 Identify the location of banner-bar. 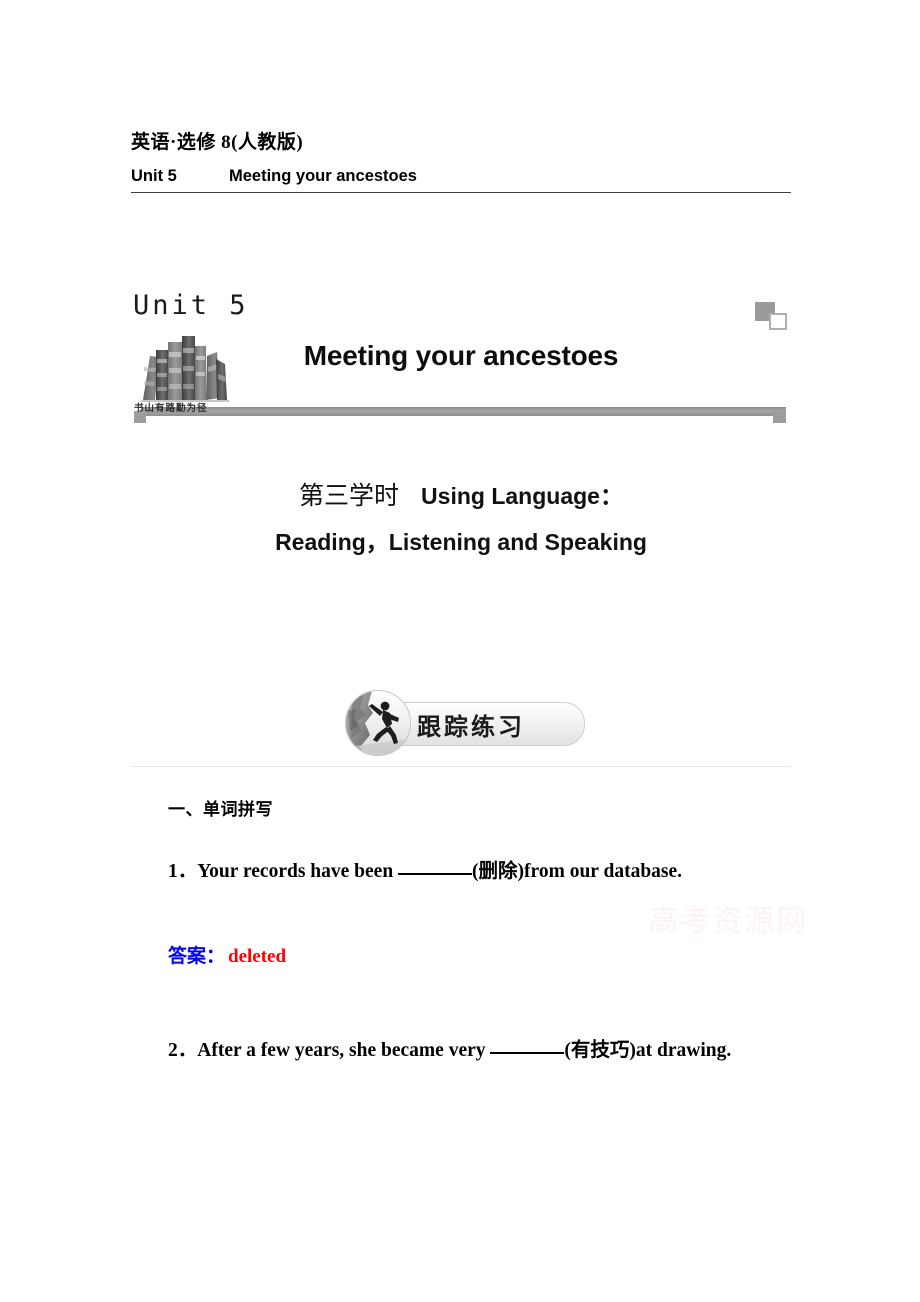
(463, 411).